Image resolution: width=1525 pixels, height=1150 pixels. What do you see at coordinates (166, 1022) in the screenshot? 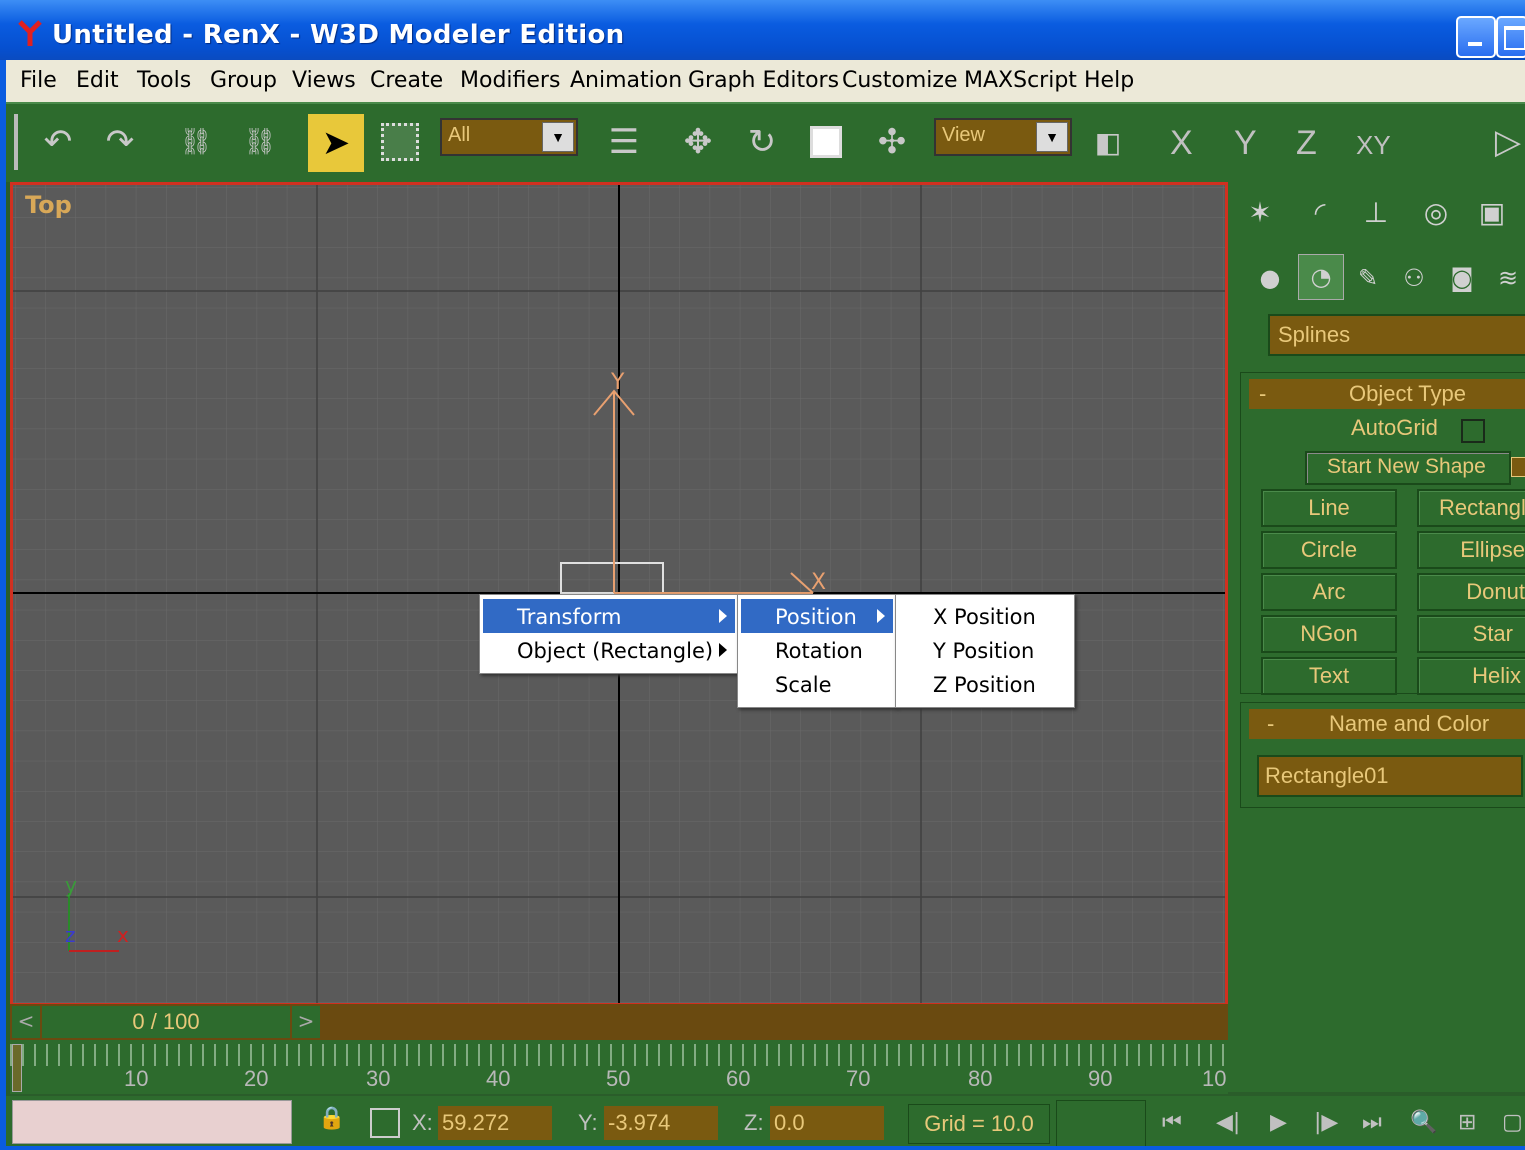
I see `time-slider-thumb: 0 / 100` at bounding box center [166, 1022].